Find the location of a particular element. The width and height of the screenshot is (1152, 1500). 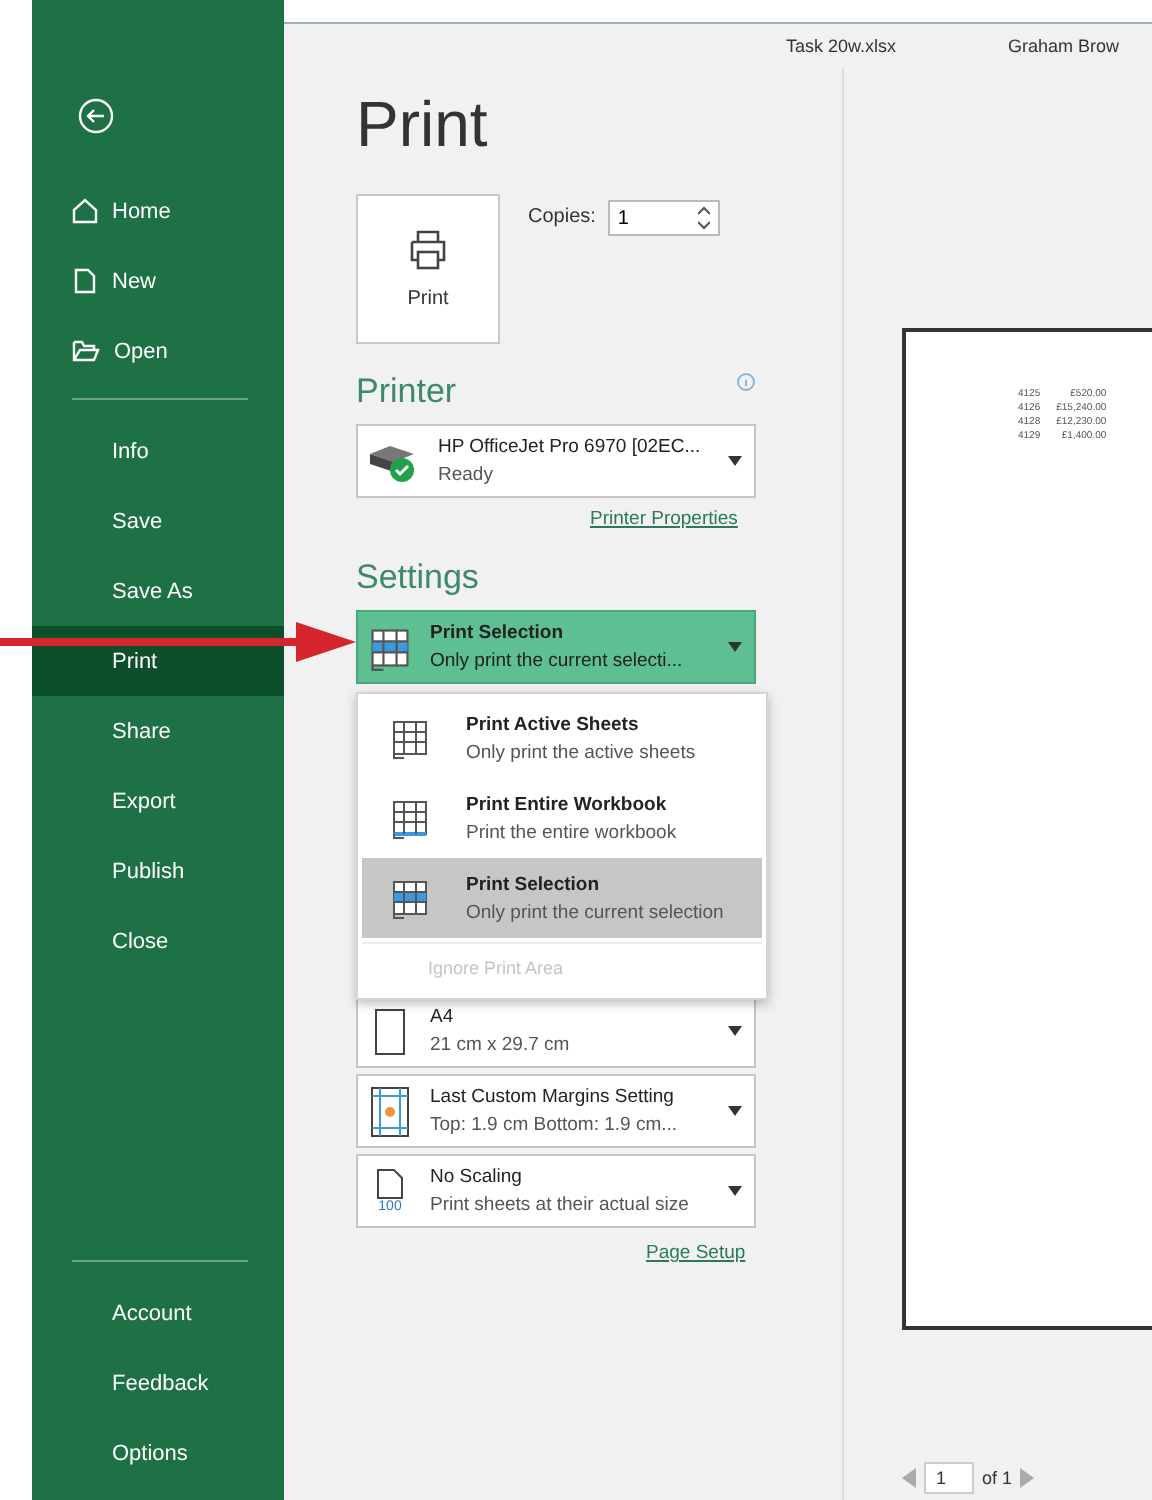

previous-page-icon is located at coordinates (909, 1478).